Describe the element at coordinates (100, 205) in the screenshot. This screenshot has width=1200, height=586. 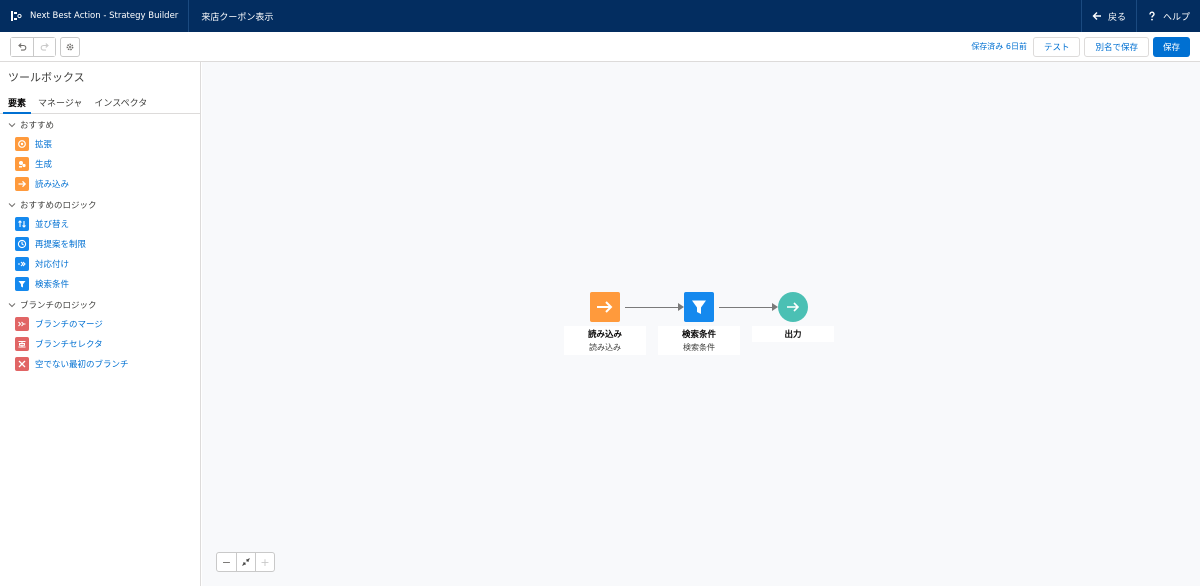
I see `section-recommendation-logic: おすすめのロジック` at that location.